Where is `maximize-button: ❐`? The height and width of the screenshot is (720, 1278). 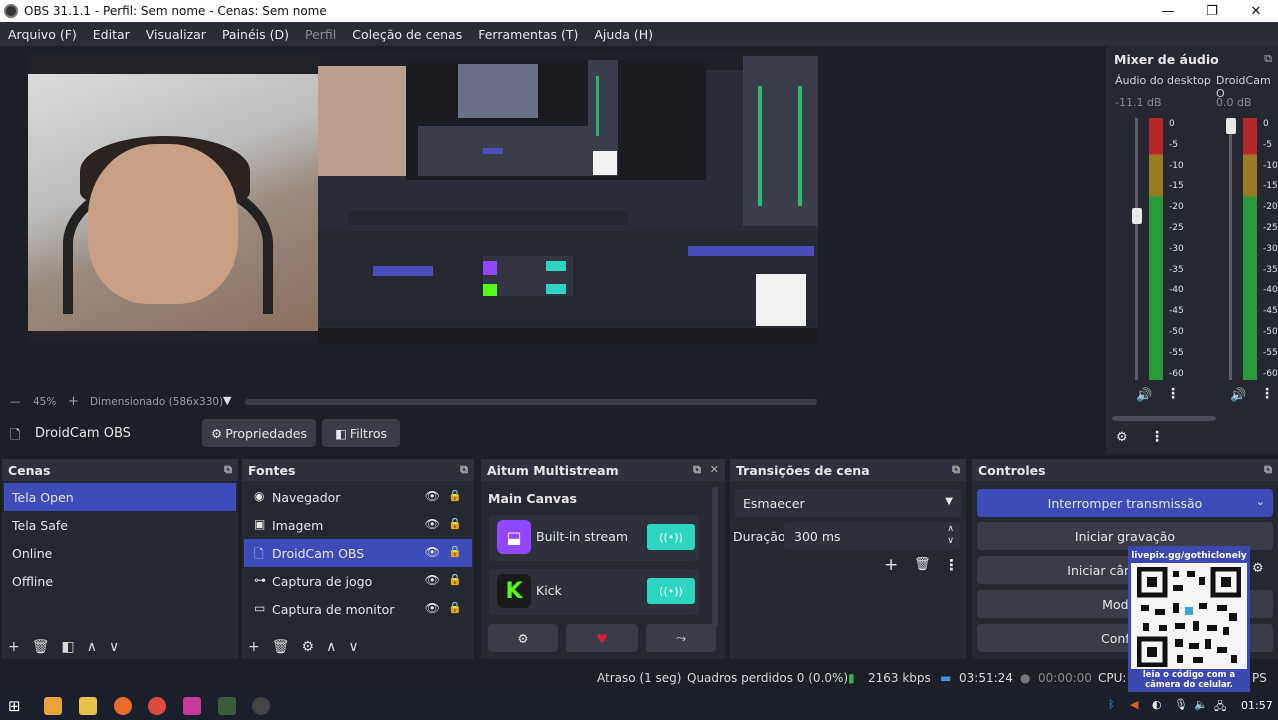
maximize-button: ❐ is located at coordinates (1212, 11).